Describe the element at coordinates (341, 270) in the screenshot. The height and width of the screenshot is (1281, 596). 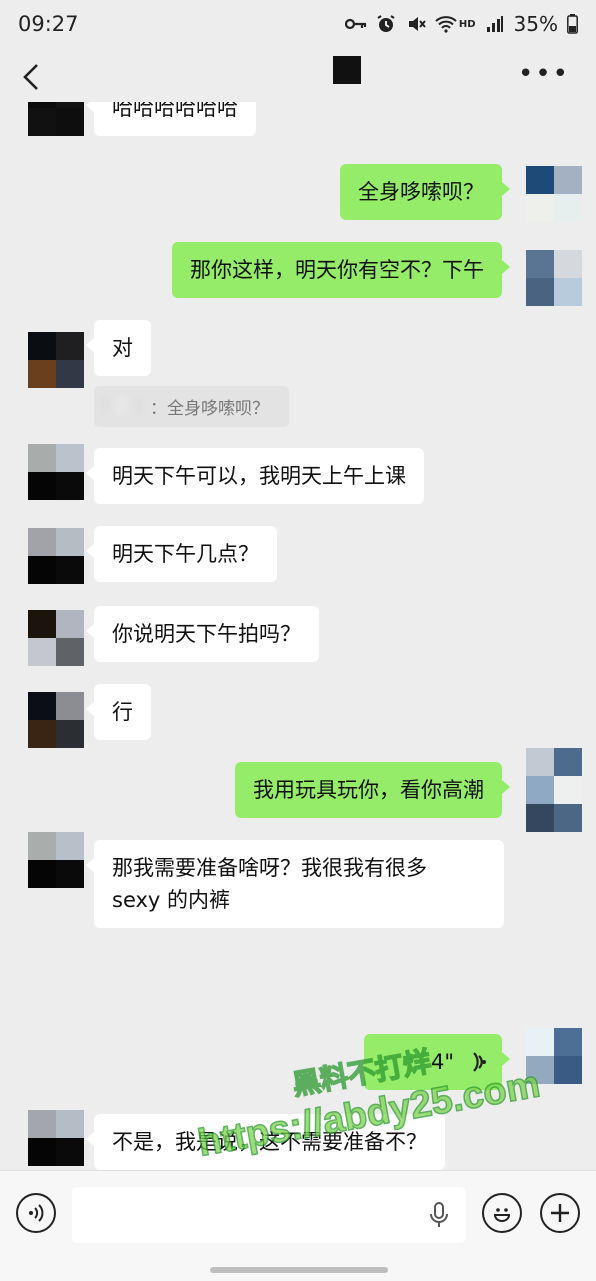
I see `message-bubble: 那你这样，明天你有空不？下午` at that location.